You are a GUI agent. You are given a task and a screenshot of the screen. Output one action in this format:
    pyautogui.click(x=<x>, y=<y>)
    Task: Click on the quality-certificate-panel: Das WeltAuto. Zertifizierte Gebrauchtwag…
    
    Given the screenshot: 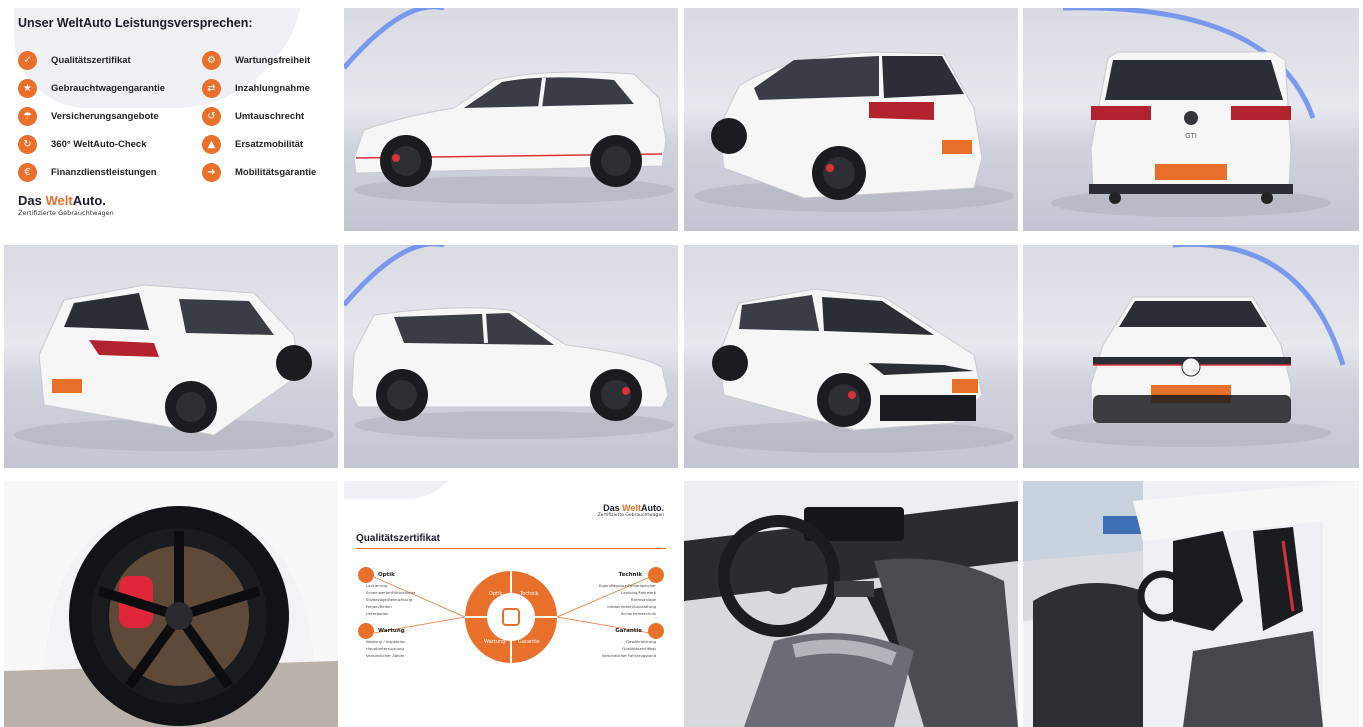 What is the action you would take?
    pyautogui.click(x=511, y=604)
    